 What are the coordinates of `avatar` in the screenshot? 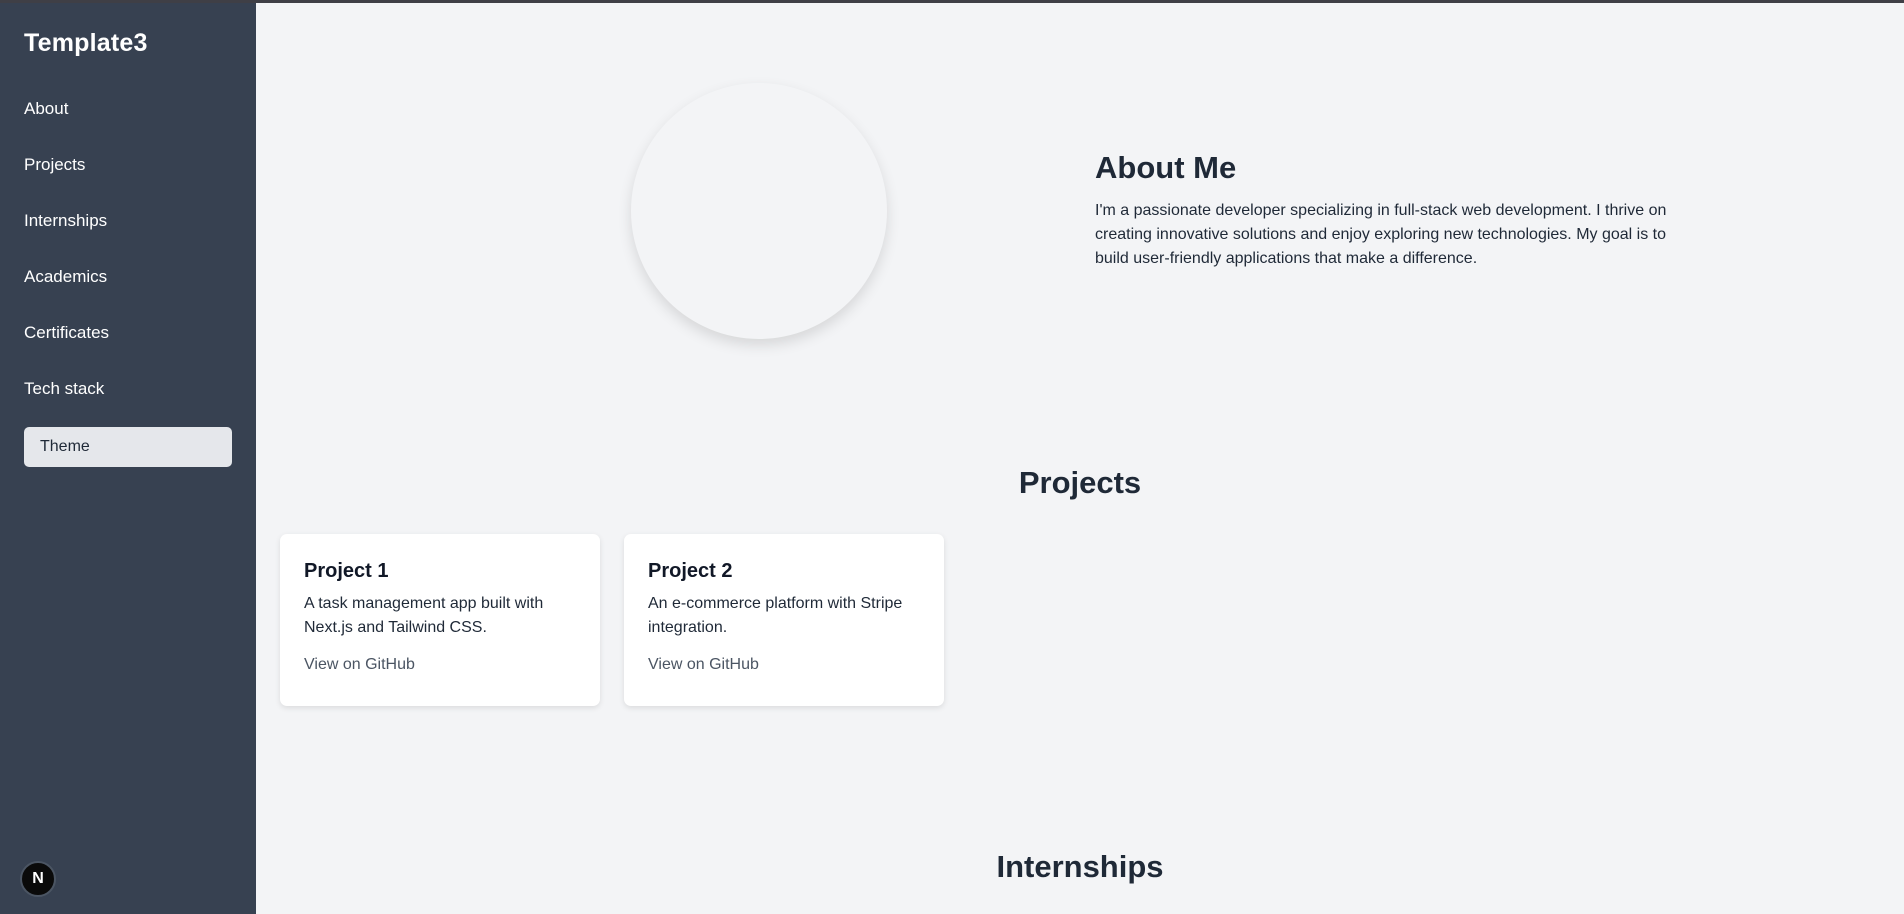 It's located at (759, 211).